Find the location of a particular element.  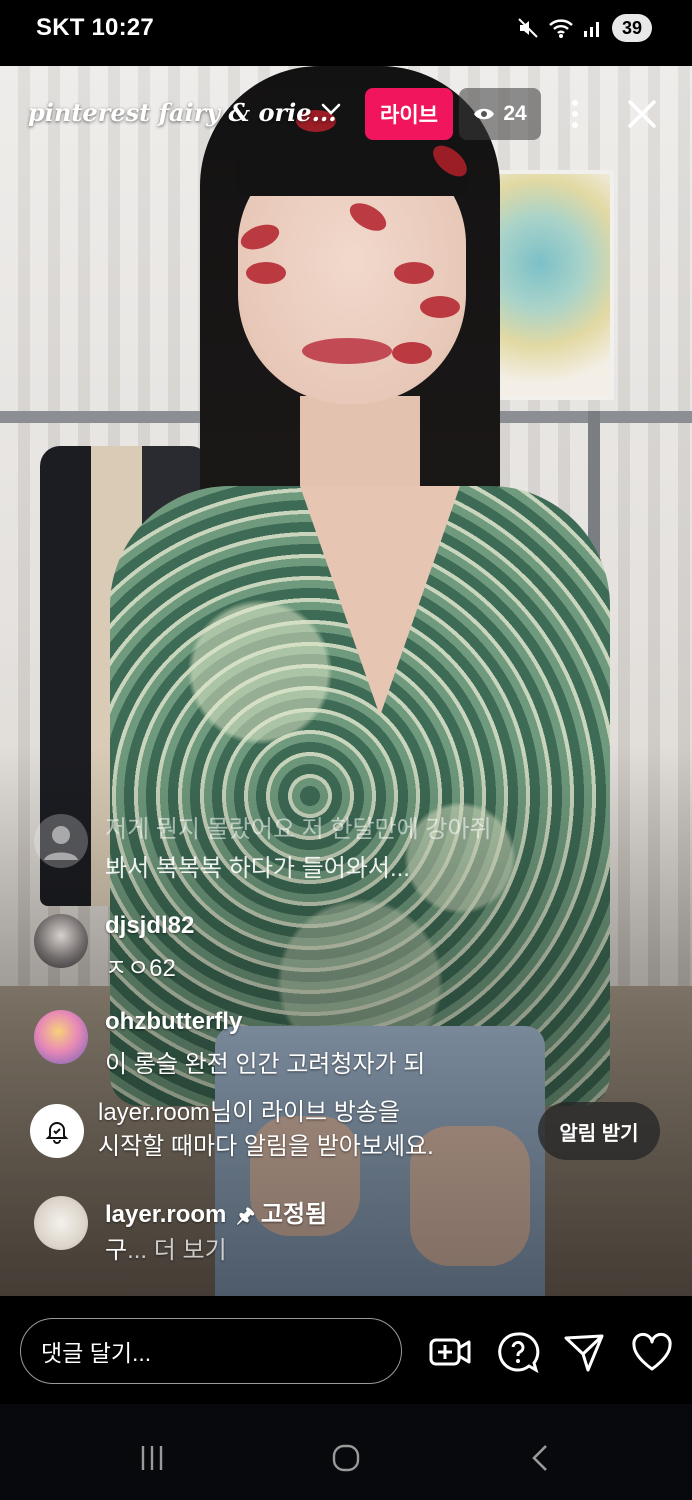

see-more-link: ... 더 보기 is located at coordinates (177, 1250).